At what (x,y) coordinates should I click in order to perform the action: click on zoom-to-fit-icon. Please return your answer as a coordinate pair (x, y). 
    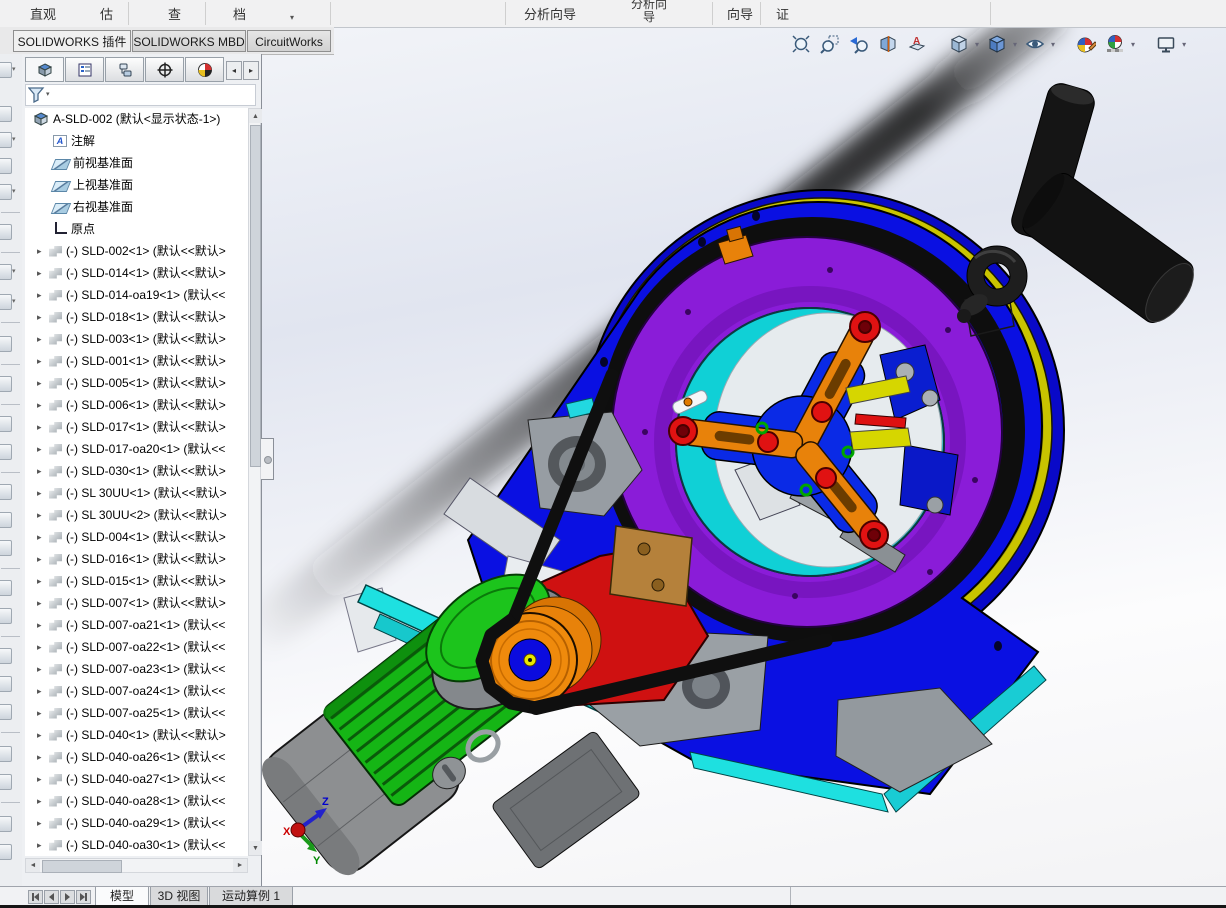
    Looking at the image, I should click on (801, 44).